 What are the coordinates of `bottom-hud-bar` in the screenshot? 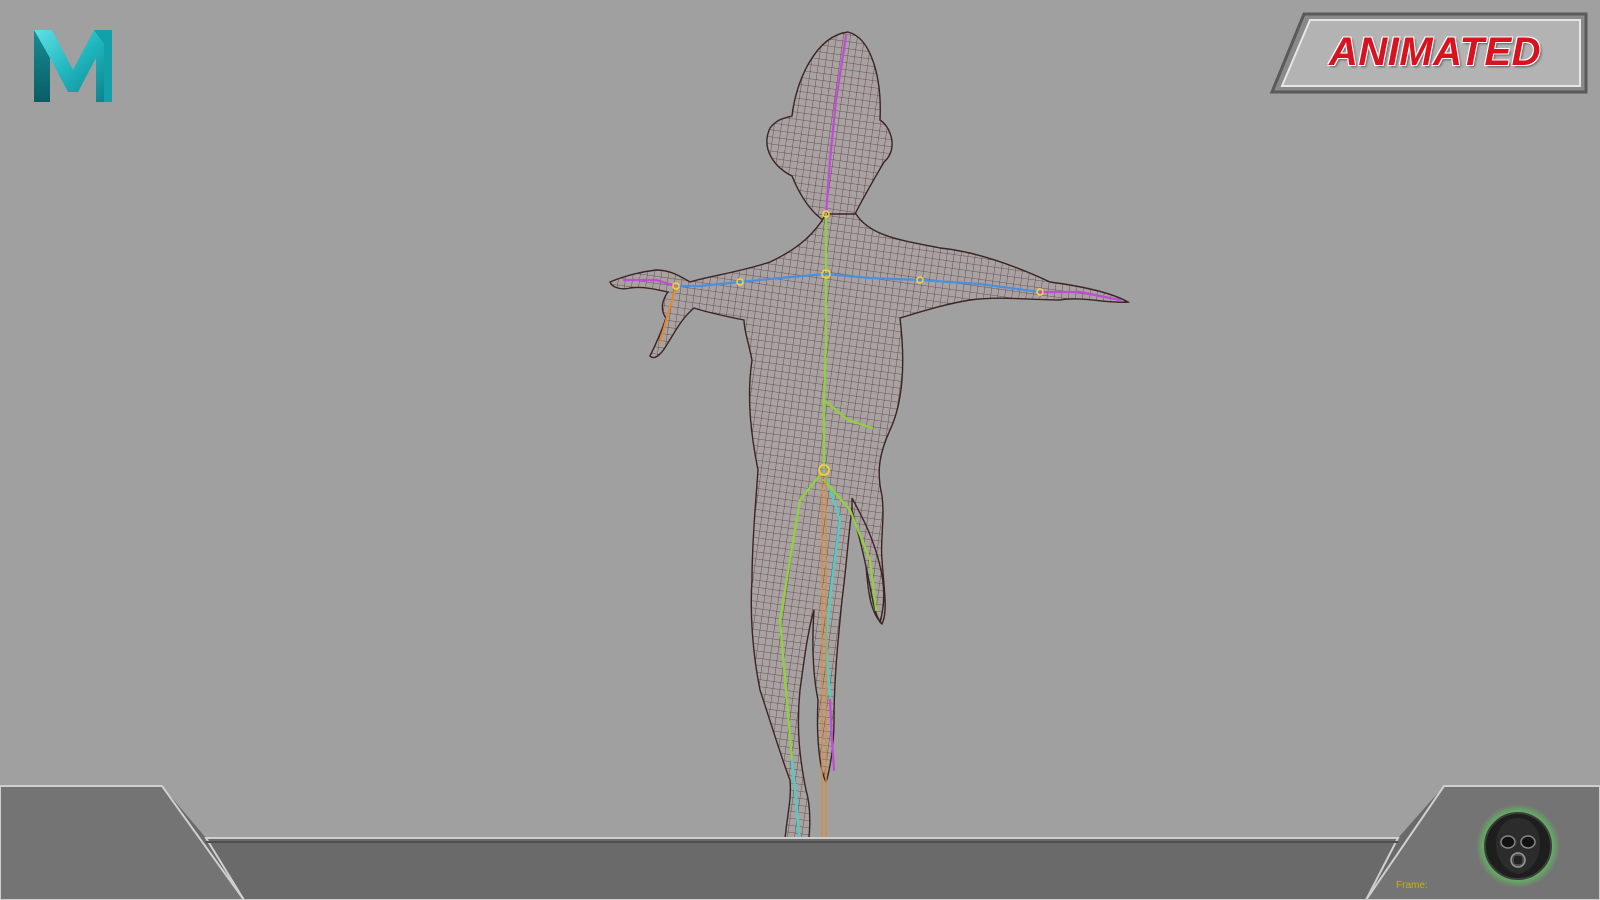 It's located at (800, 842).